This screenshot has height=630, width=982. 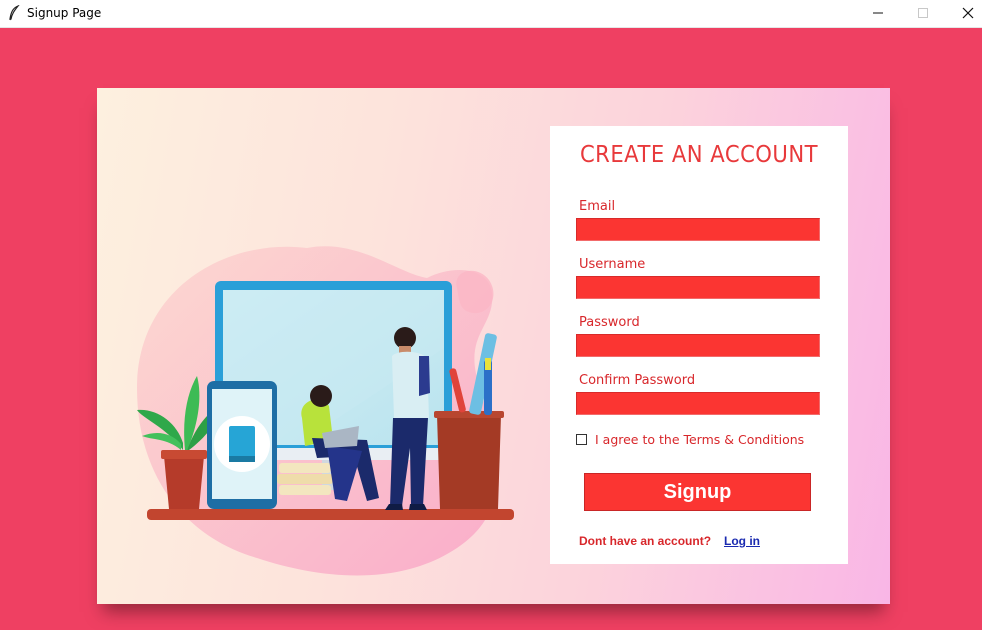 What do you see at coordinates (698, 403) in the screenshot?
I see `confirm-password-field` at bounding box center [698, 403].